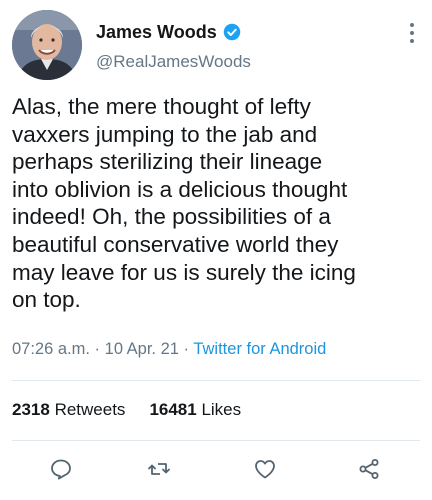 Image resolution: width=432 pixels, height=500 pixels. Describe the element at coordinates (161, 106) in the screenshot. I see `tweet-text-line: Alas, the mere thought of lefty` at that location.